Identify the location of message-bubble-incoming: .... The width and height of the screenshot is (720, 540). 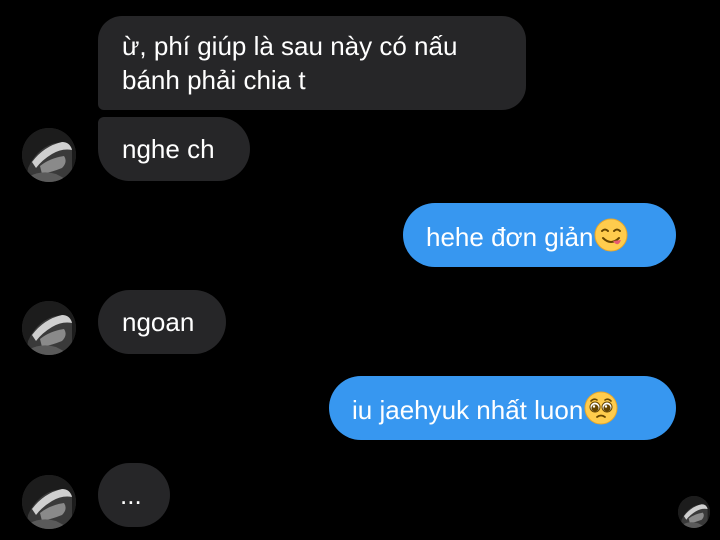
(134, 495).